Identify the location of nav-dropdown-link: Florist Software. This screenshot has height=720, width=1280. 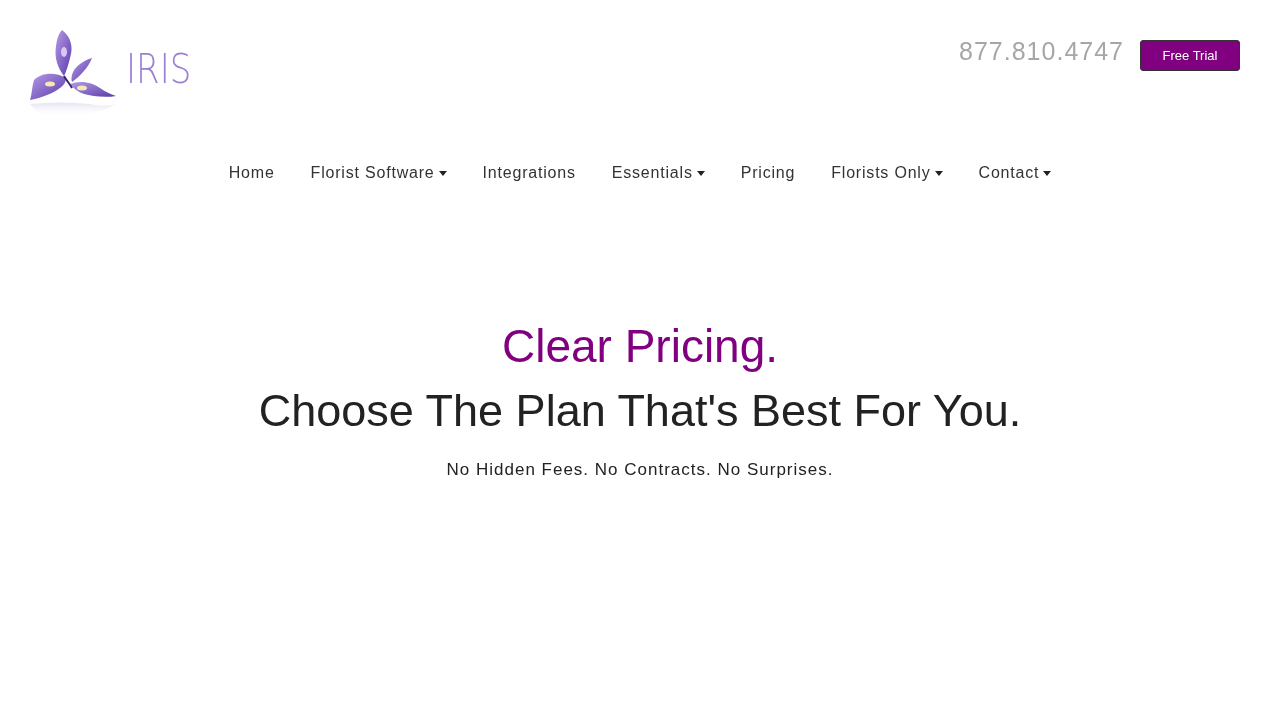
(378, 173).